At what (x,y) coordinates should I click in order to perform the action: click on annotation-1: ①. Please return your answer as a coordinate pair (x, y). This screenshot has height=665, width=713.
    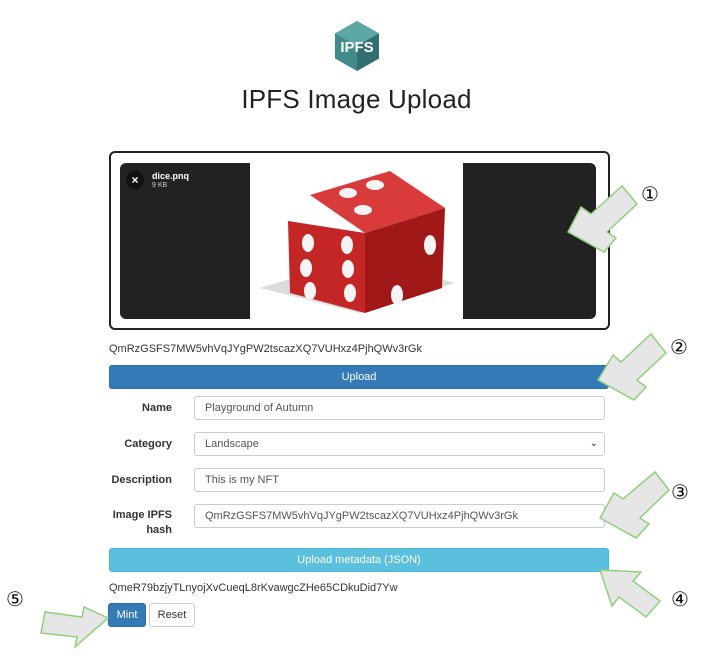
    Looking at the image, I should click on (650, 195).